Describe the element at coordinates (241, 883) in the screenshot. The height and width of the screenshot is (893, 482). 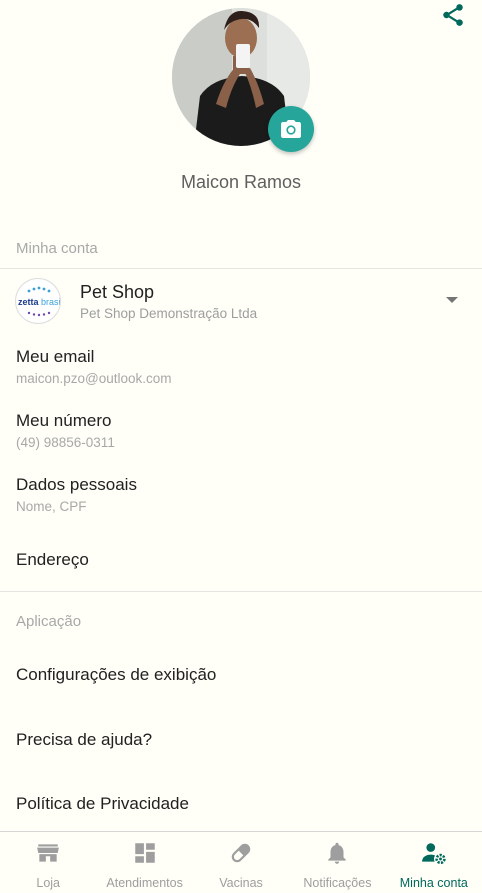
I see `nav-label: Vacinas` at that location.